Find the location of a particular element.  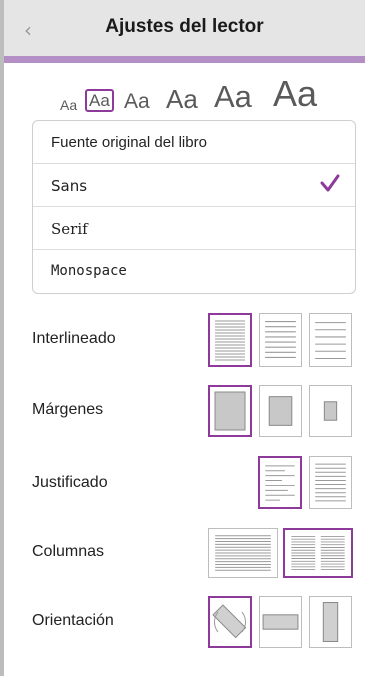

font-option-label: Fuente original del libro is located at coordinates (129, 142).